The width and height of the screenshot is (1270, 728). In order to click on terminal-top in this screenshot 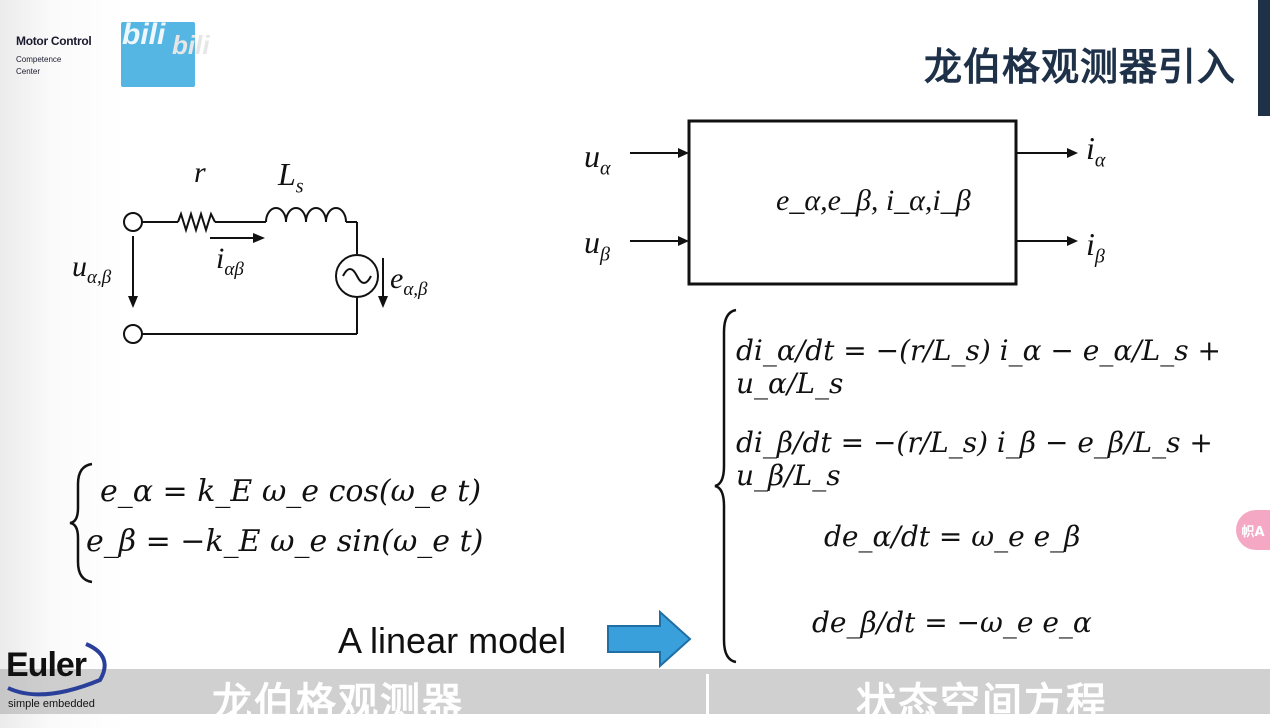, I will do `click(133, 222)`.